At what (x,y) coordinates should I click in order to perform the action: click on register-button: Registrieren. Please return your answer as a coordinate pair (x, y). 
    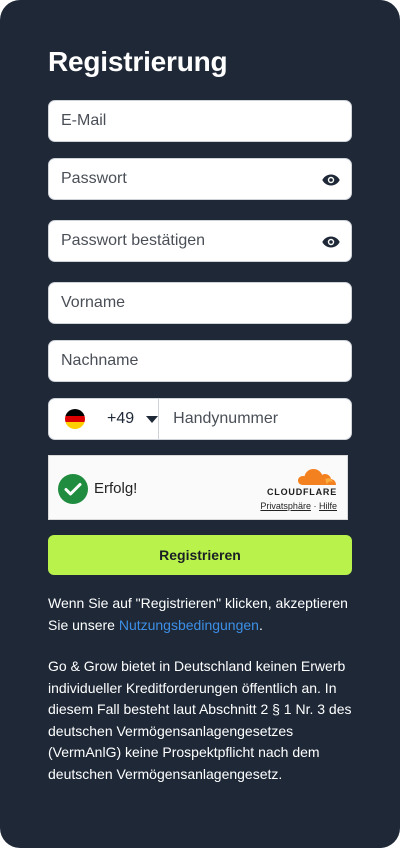
    Looking at the image, I should click on (200, 555).